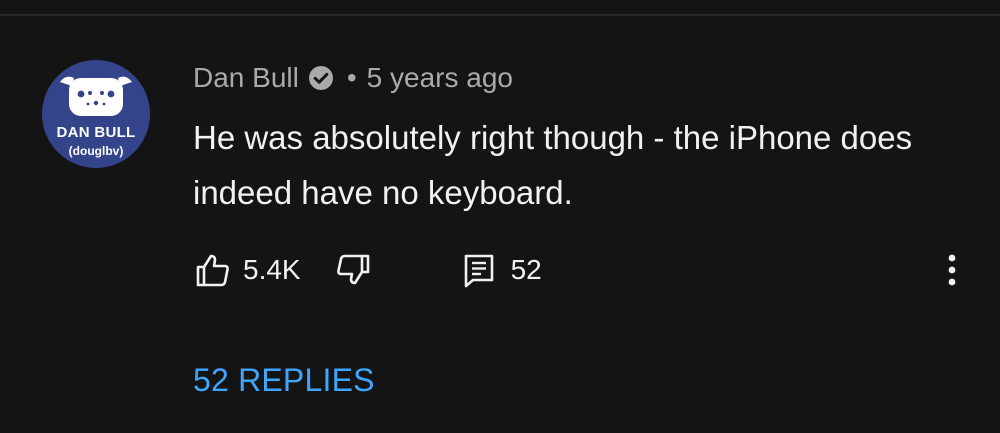 This screenshot has width=1000, height=433. I want to click on avatar: DAN BULL (douglbv), so click(96, 114).